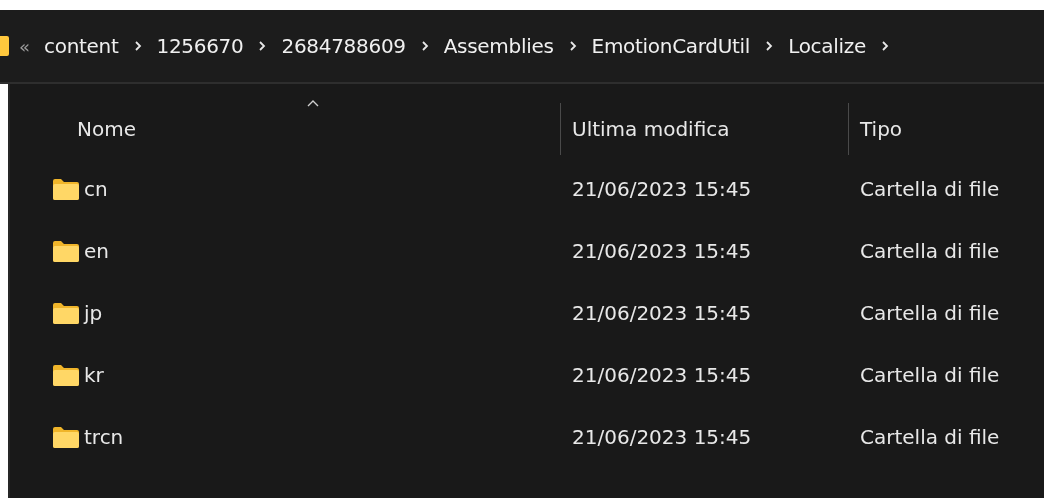 Image resolution: width=1044 pixels, height=498 pixels. I want to click on address-bar: « content 1256670 2684788609 Assemblies EmotionCardUtil Localize, so click(522, 47).